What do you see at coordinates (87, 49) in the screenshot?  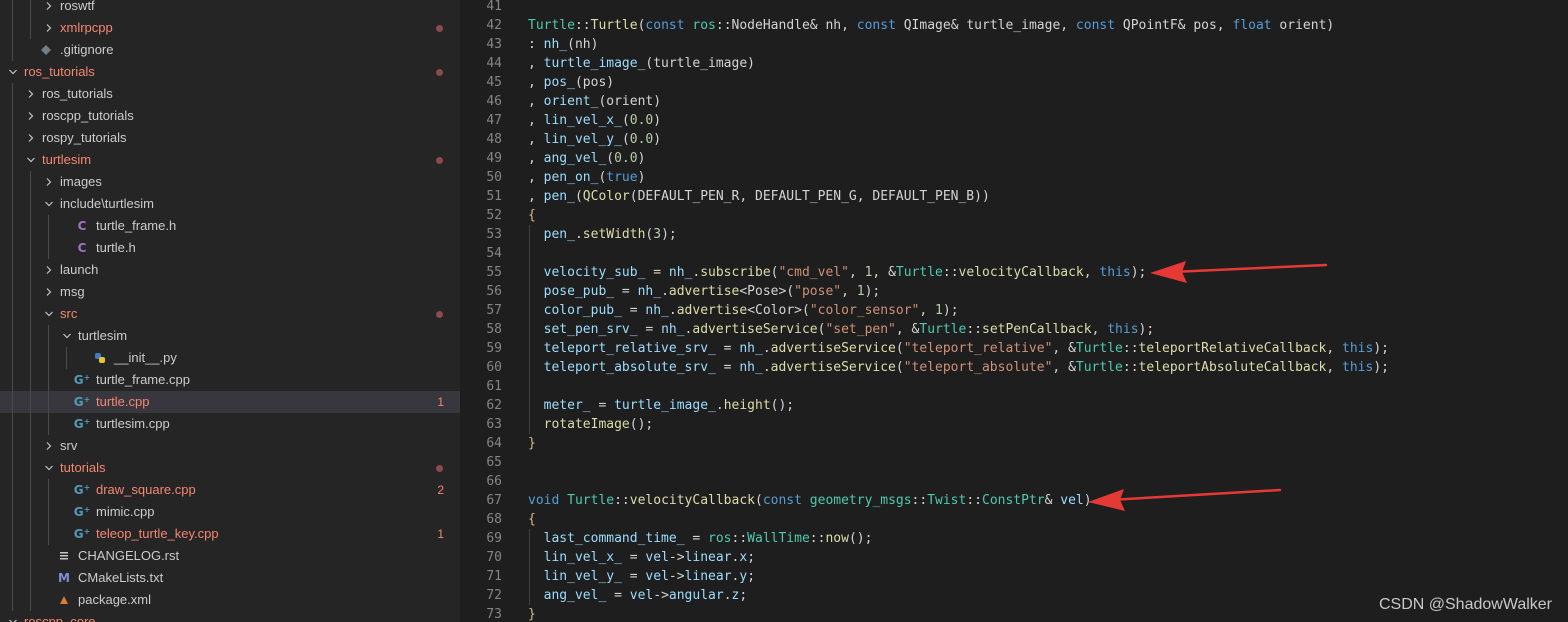 I see `tree-item-label: .gitignore` at bounding box center [87, 49].